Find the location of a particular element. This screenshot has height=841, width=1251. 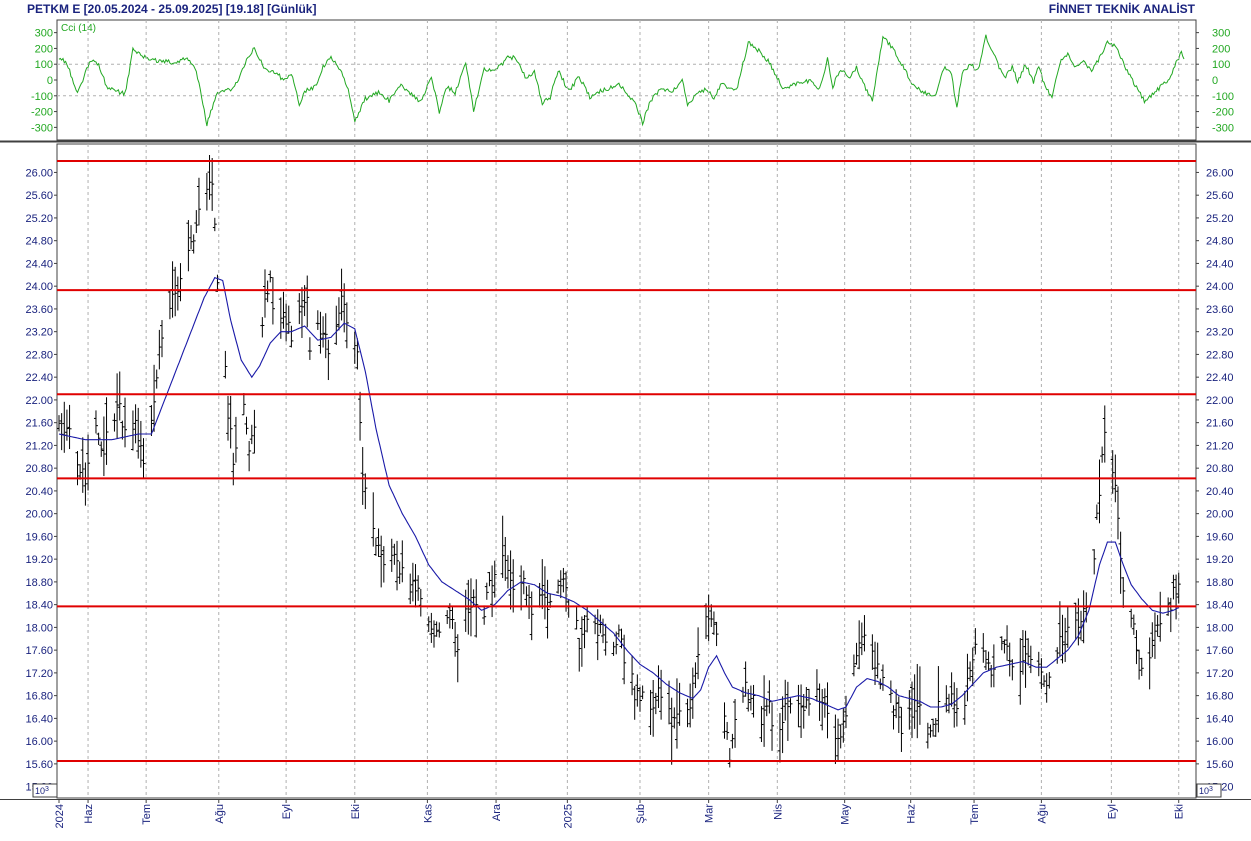

price-tick-label-right: 22.80 is located at coordinates (1220, 355).